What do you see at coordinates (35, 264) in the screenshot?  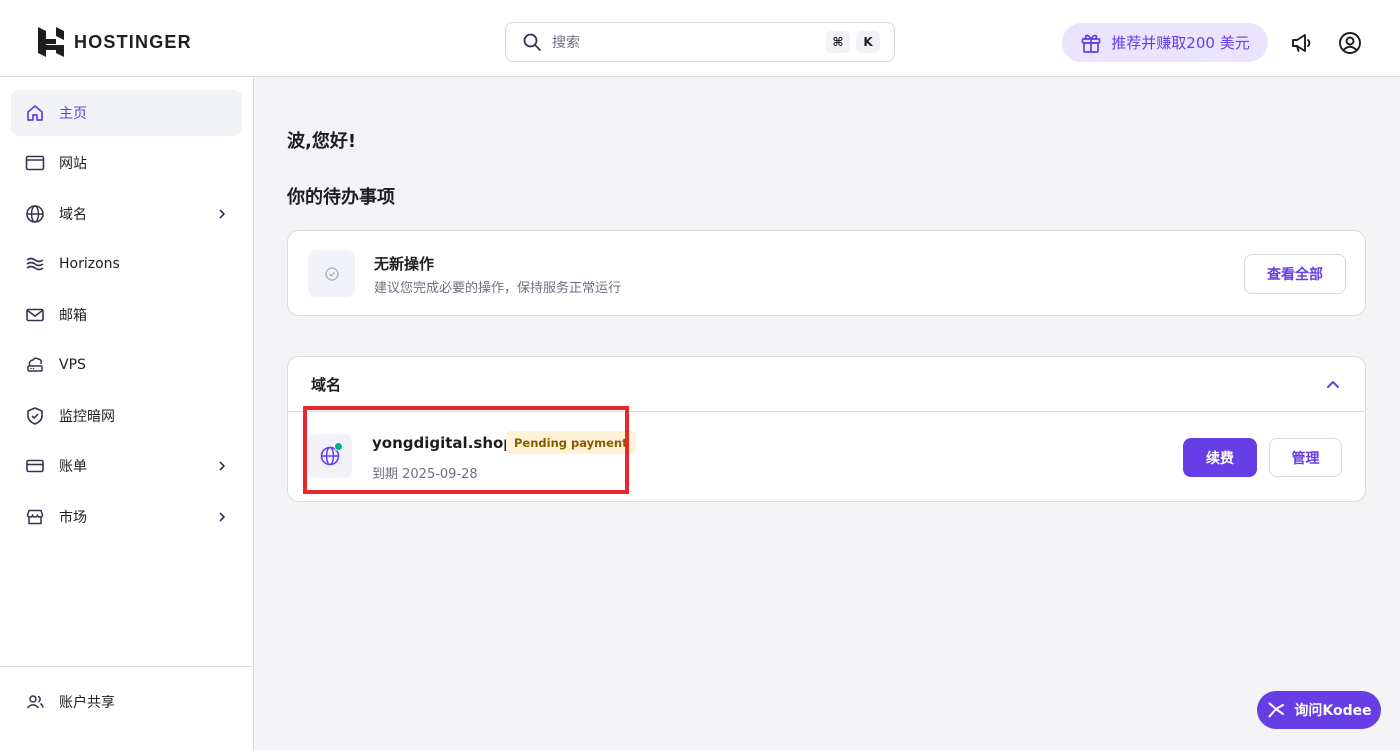 I see `horizons-icon` at bounding box center [35, 264].